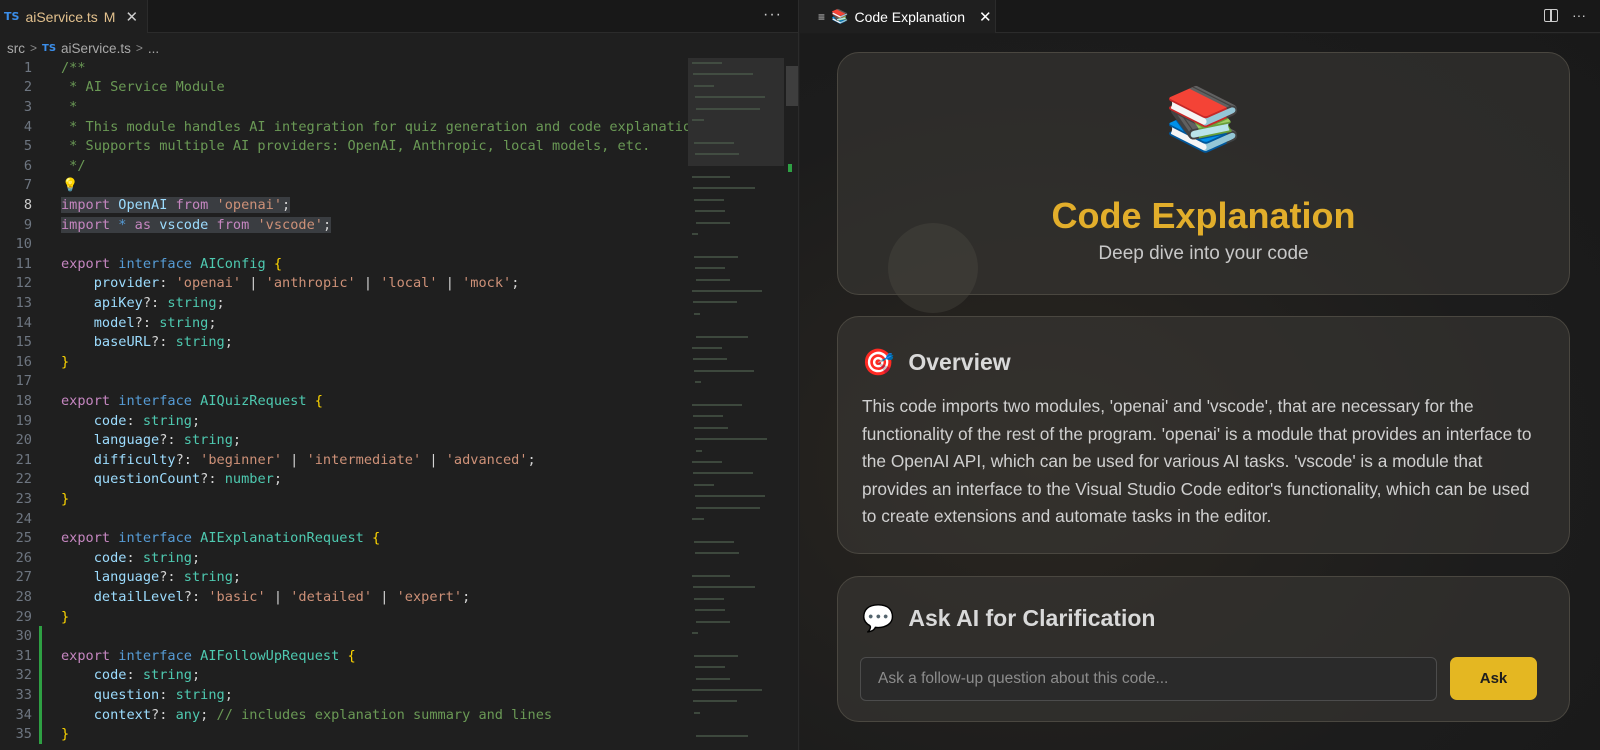 The width and height of the screenshot is (1600, 750). I want to click on lightbulb-icon: 💡, so click(70, 185).